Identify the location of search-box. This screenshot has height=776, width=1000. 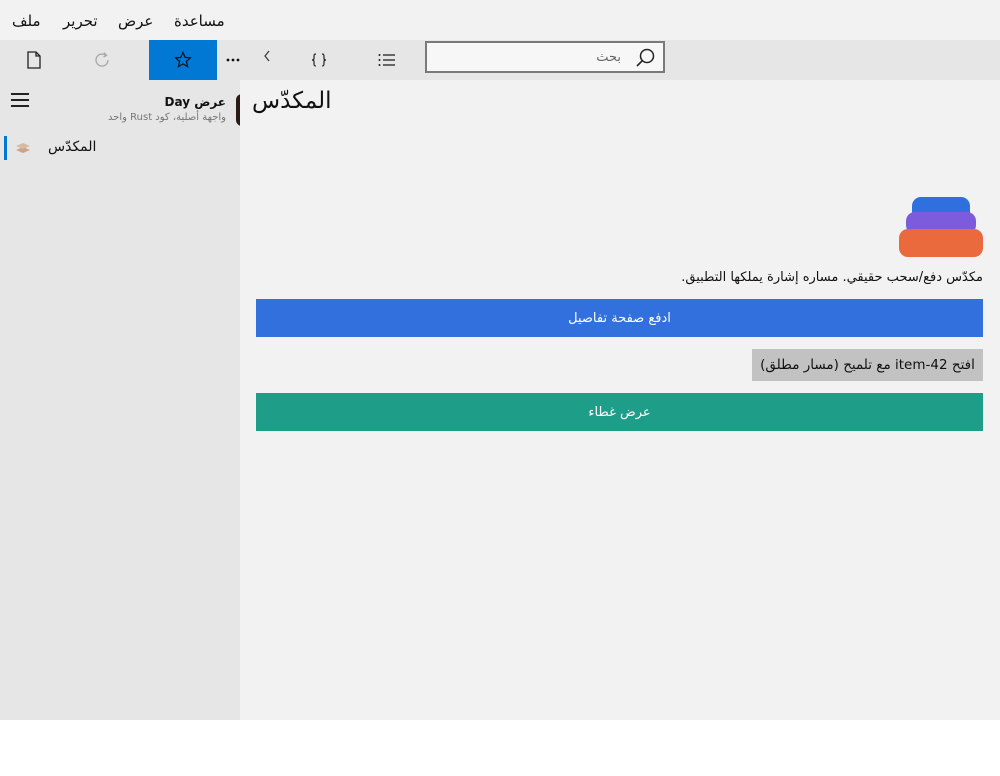
(545, 57).